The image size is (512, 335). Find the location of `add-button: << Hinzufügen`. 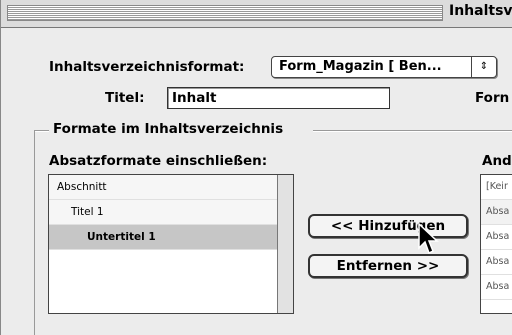

add-button: << Hinzufügen is located at coordinates (388, 226).